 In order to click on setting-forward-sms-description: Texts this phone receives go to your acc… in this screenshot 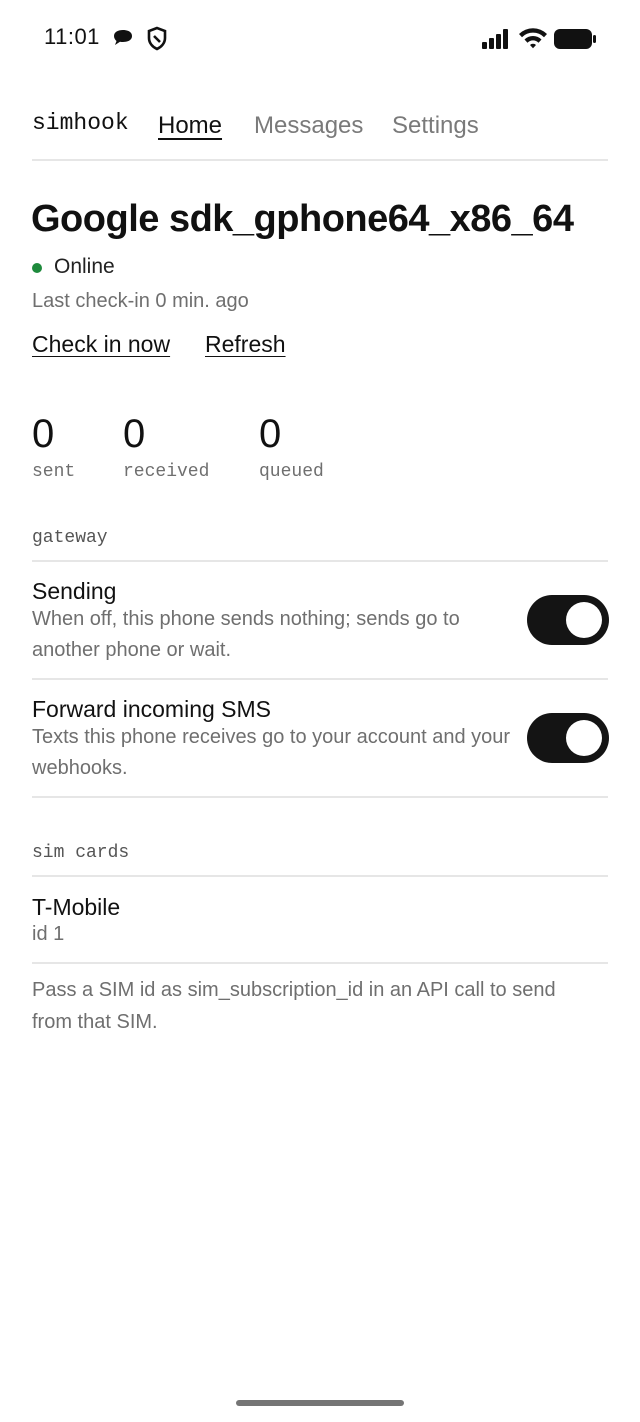, I will do `click(271, 752)`.